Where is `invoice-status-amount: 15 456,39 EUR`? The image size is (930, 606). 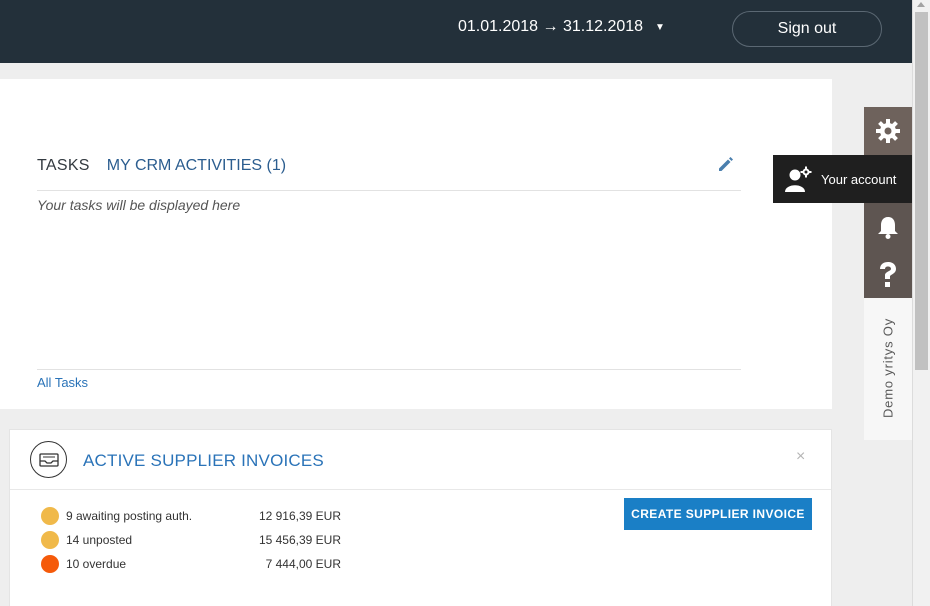
invoice-status-amount: 15 456,39 EUR is located at coordinates (299, 540).